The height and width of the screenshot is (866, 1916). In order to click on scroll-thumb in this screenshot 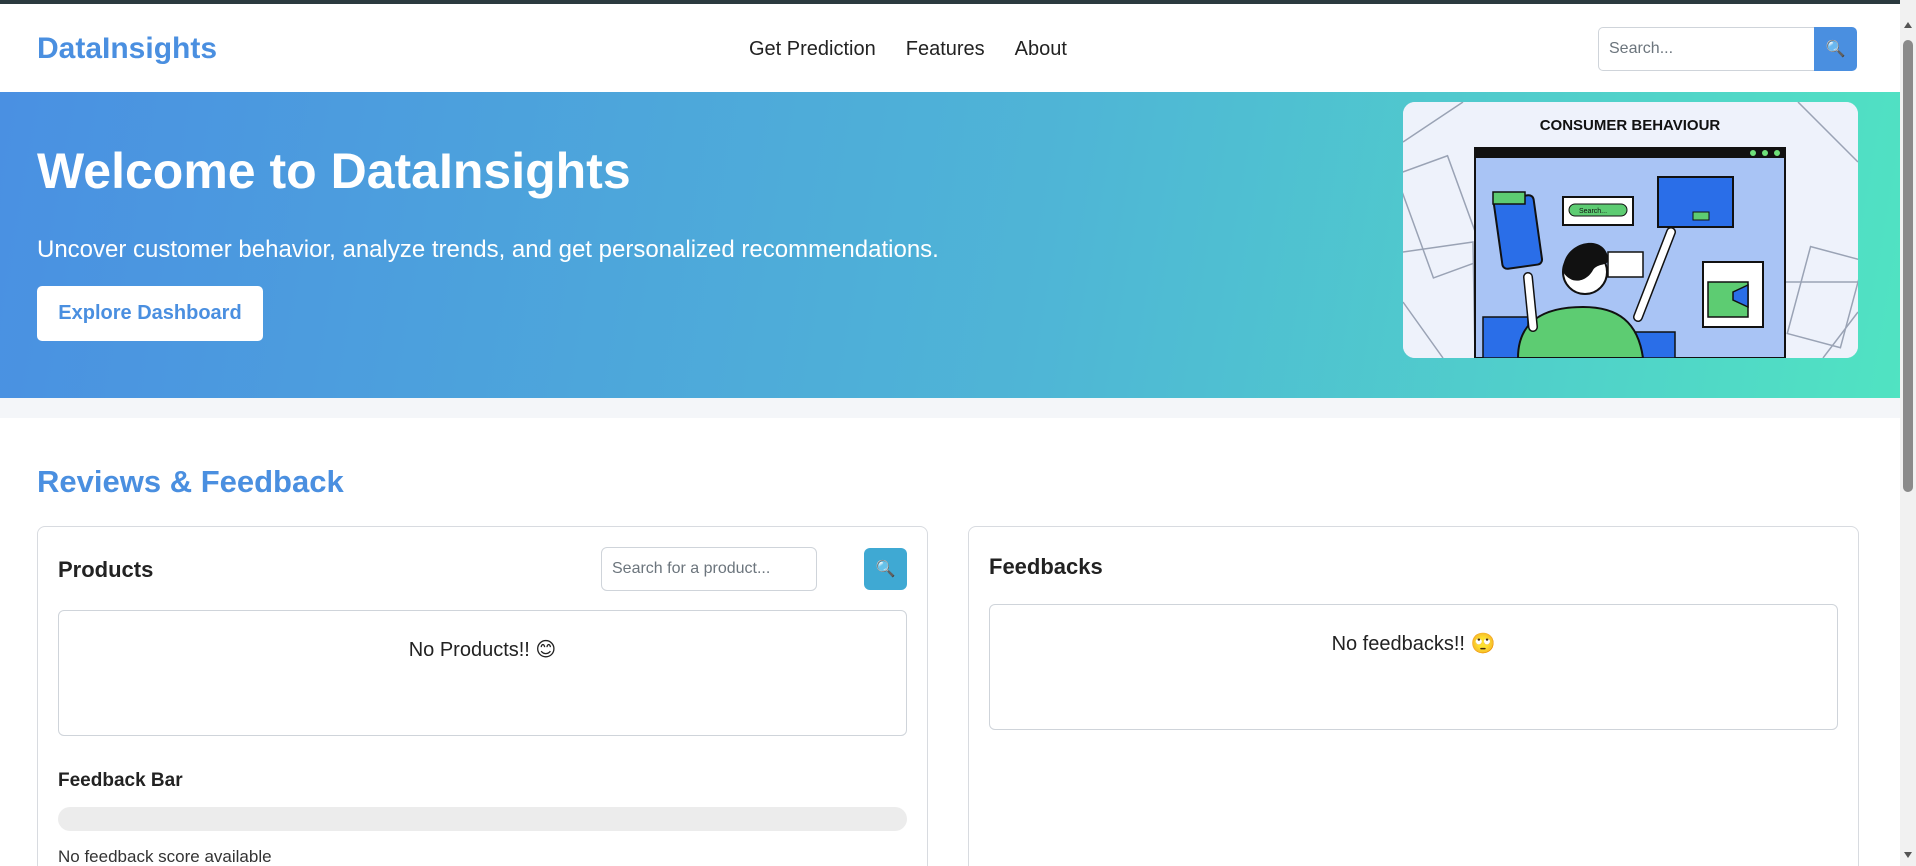, I will do `click(1908, 266)`.